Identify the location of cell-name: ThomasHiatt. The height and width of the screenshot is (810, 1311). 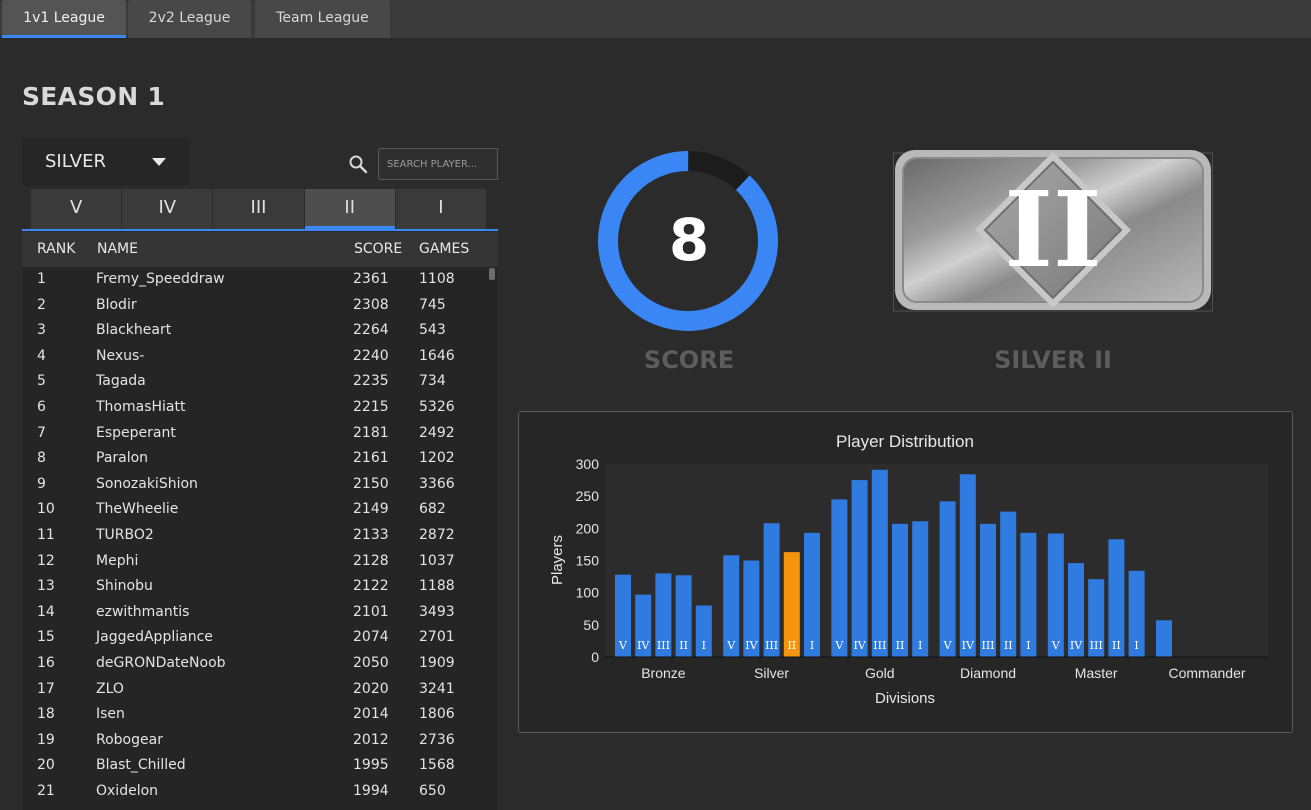
(141, 407).